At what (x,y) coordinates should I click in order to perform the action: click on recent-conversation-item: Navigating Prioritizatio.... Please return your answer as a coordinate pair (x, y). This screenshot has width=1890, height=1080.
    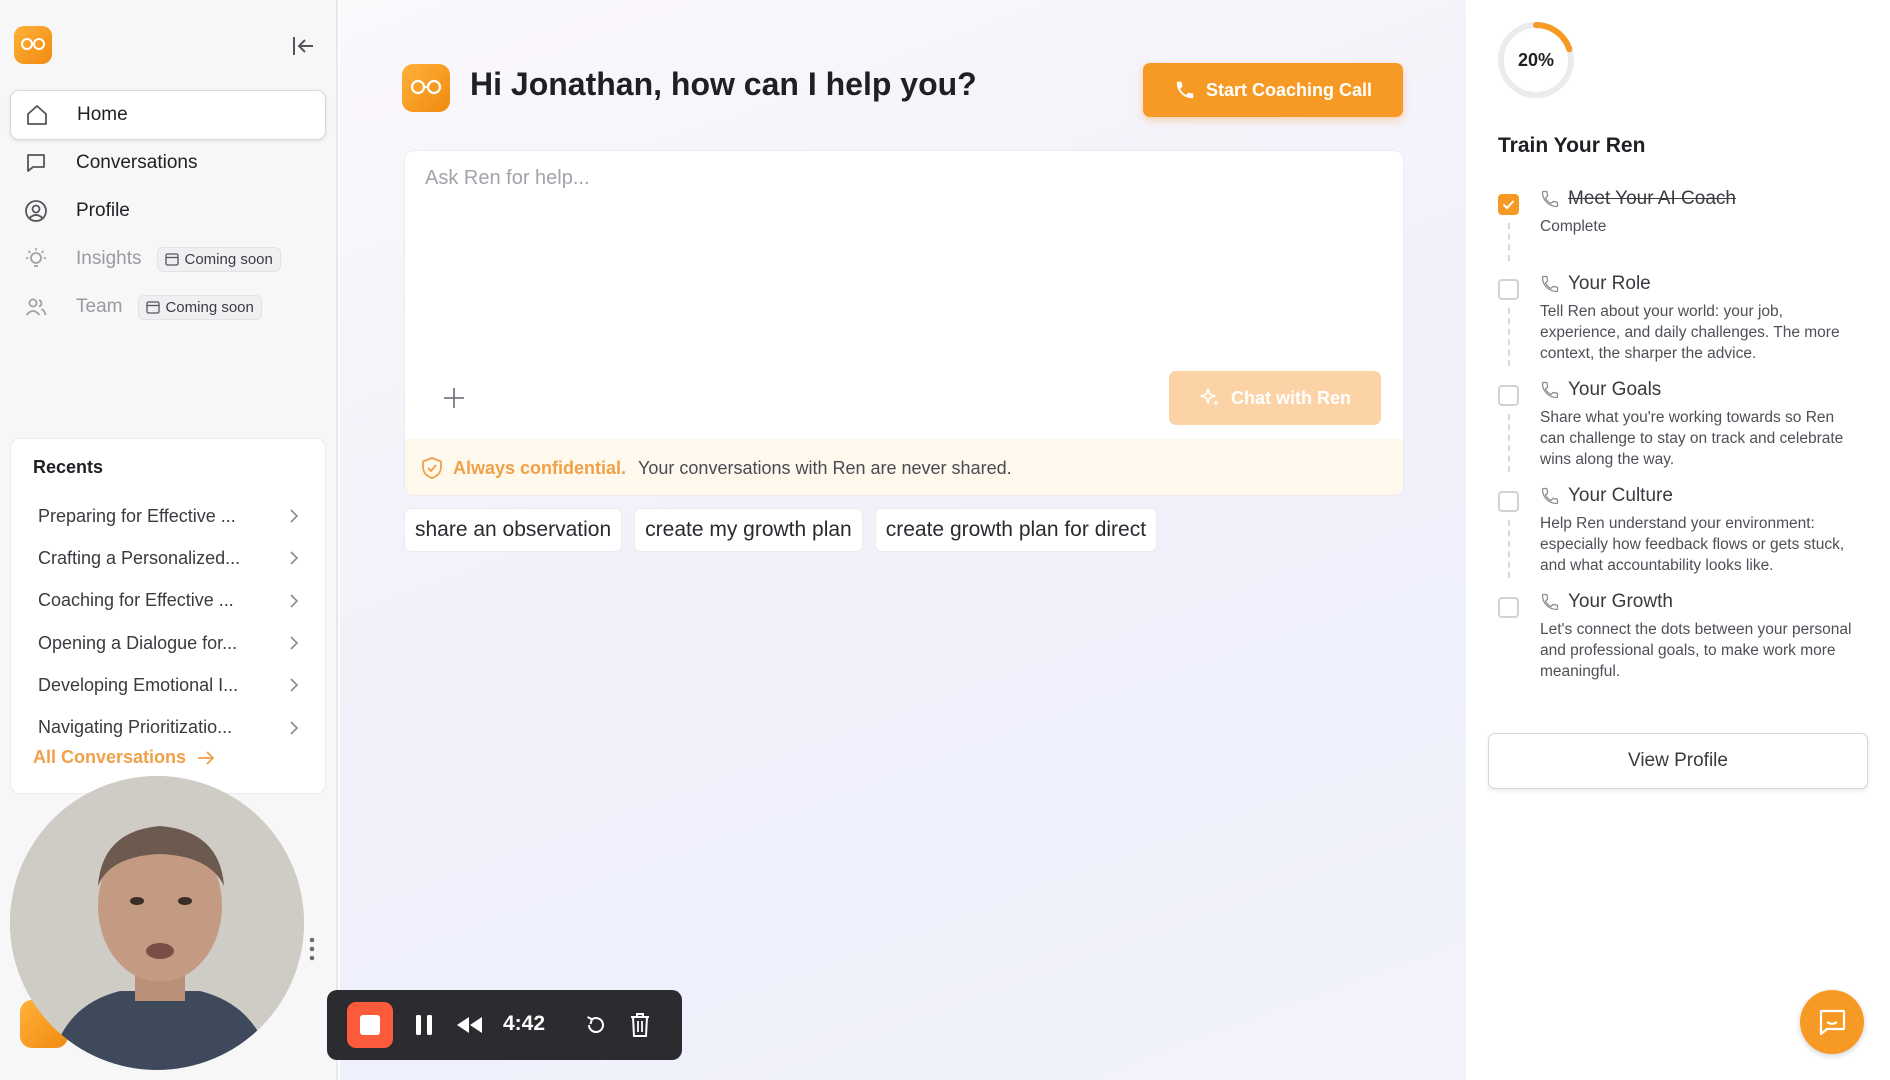
    Looking at the image, I should click on (169, 727).